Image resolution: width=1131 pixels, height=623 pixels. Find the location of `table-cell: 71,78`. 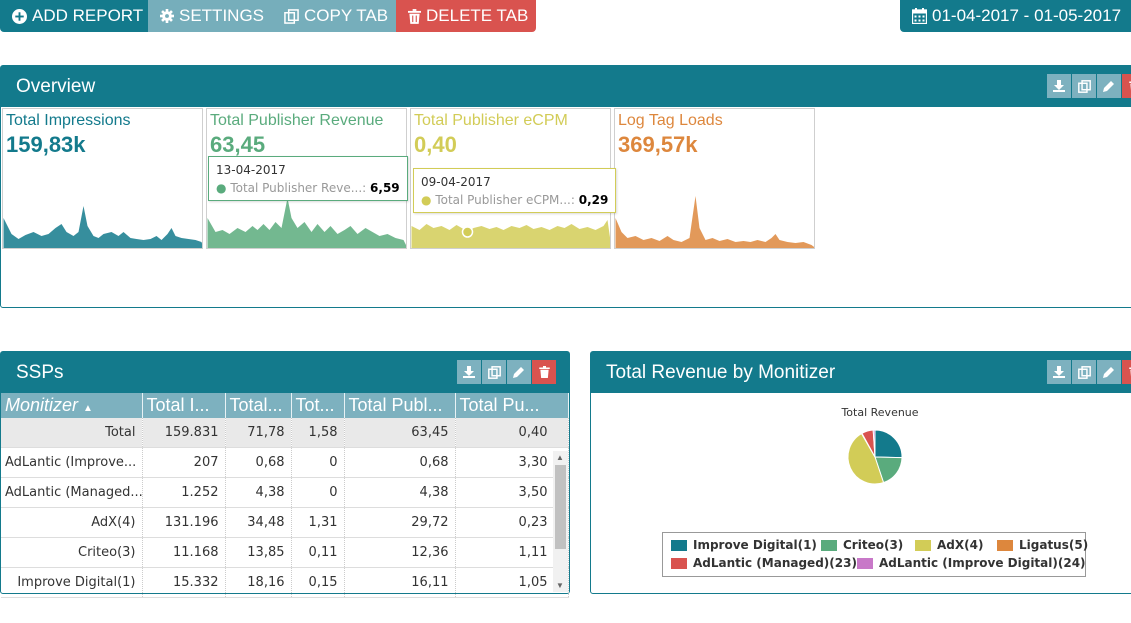

table-cell: 71,78 is located at coordinates (258, 433).